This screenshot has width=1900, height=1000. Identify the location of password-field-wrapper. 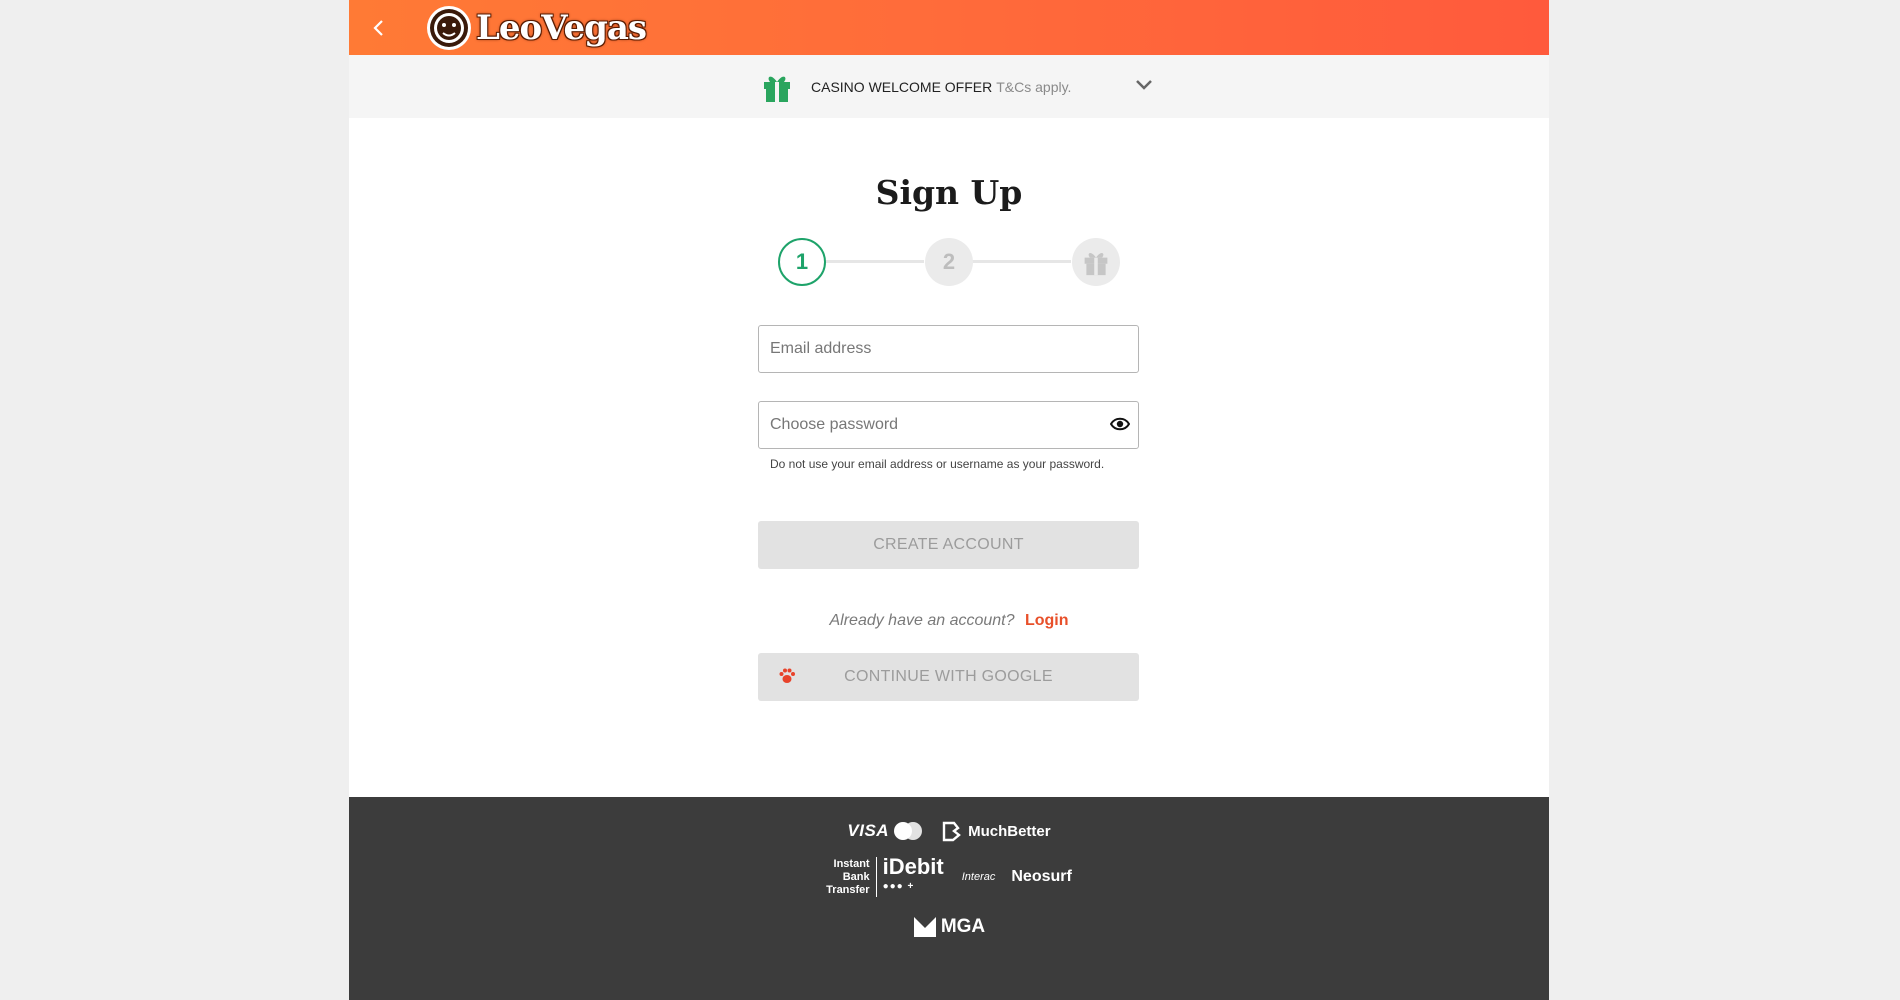
(948, 425).